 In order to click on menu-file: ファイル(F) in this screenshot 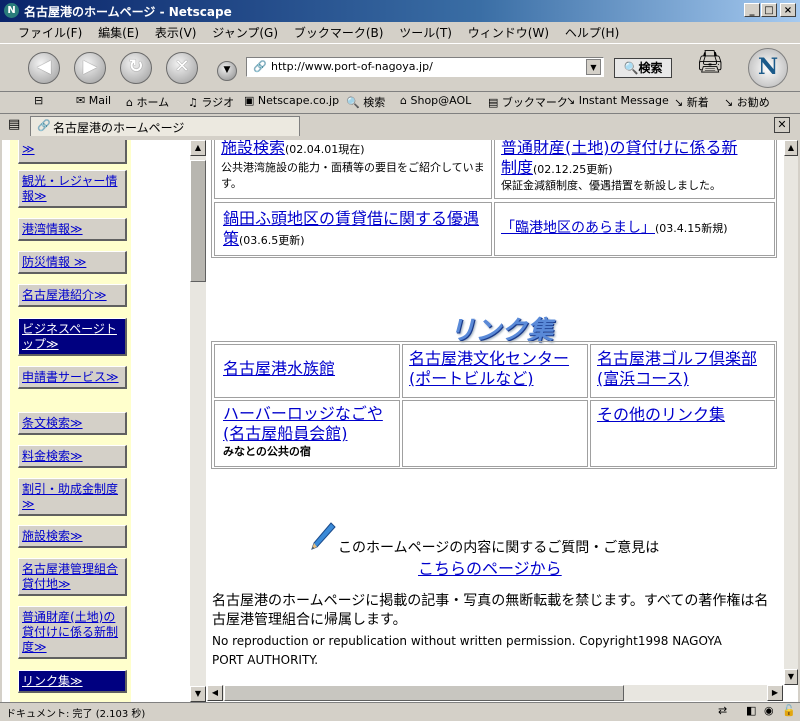, I will do `click(50, 31)`.